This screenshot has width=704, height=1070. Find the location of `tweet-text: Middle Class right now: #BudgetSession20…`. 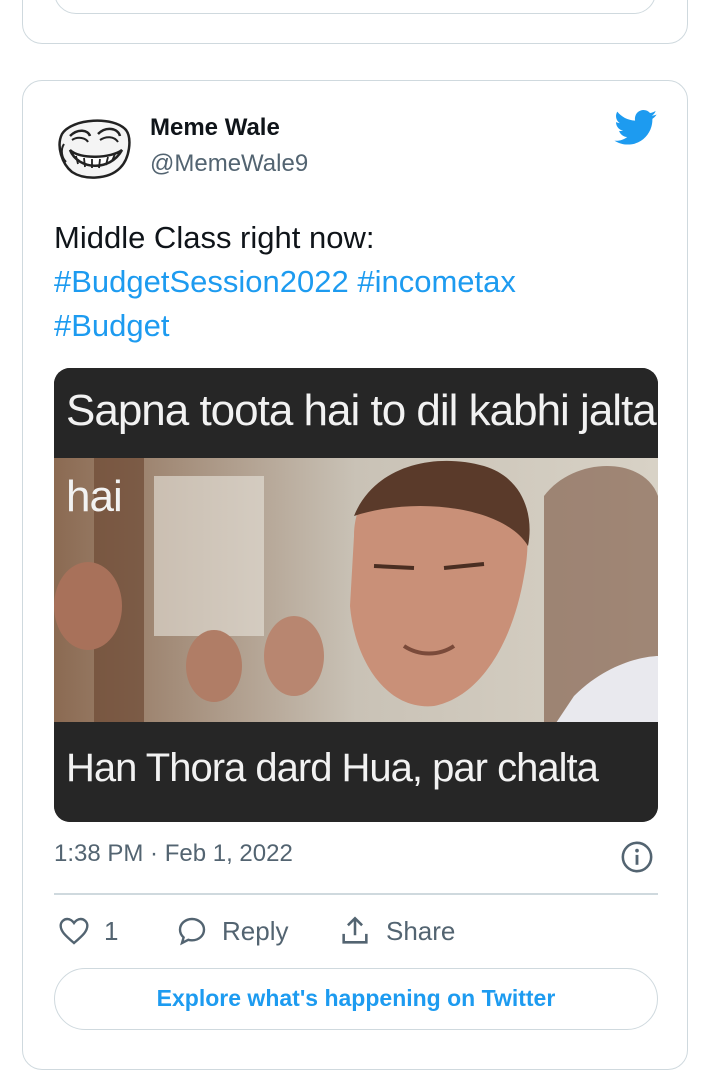

tweet-text: Middle Class right now: #BudgetSession20… is located at coordinates (359, 282).